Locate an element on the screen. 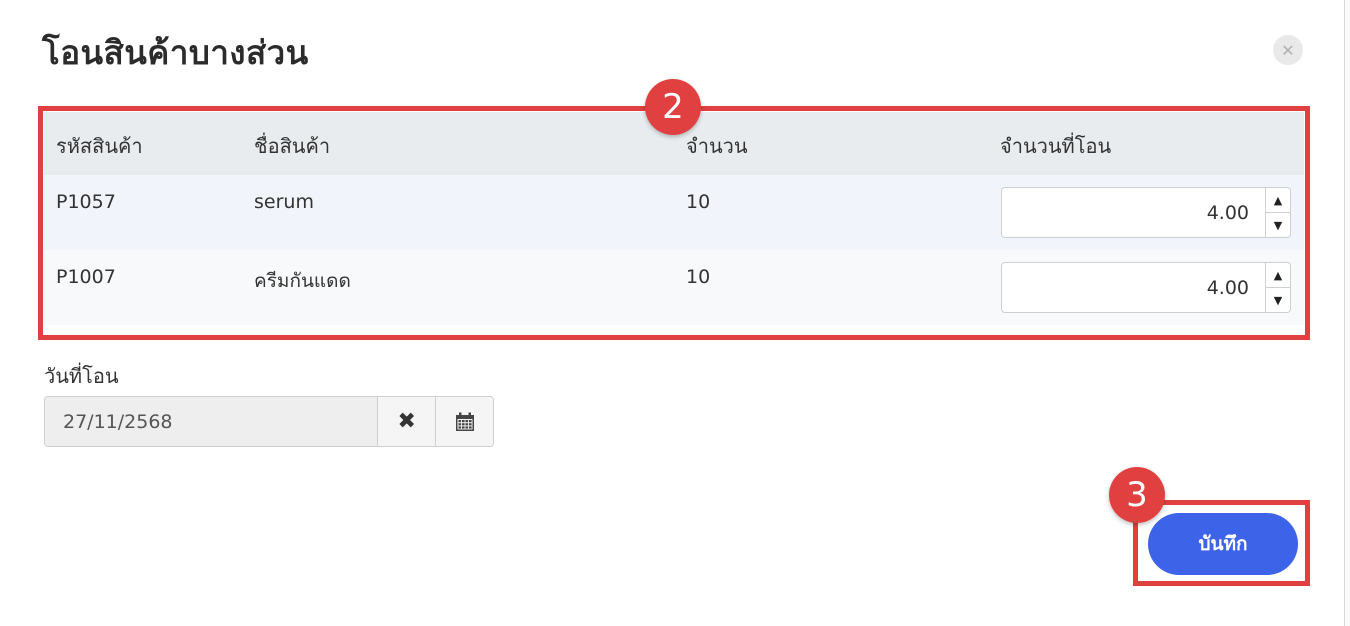 The height and width of the screenshot is (626, 1350). clear-date-button: ✖ is located at coordinates (406, 421).